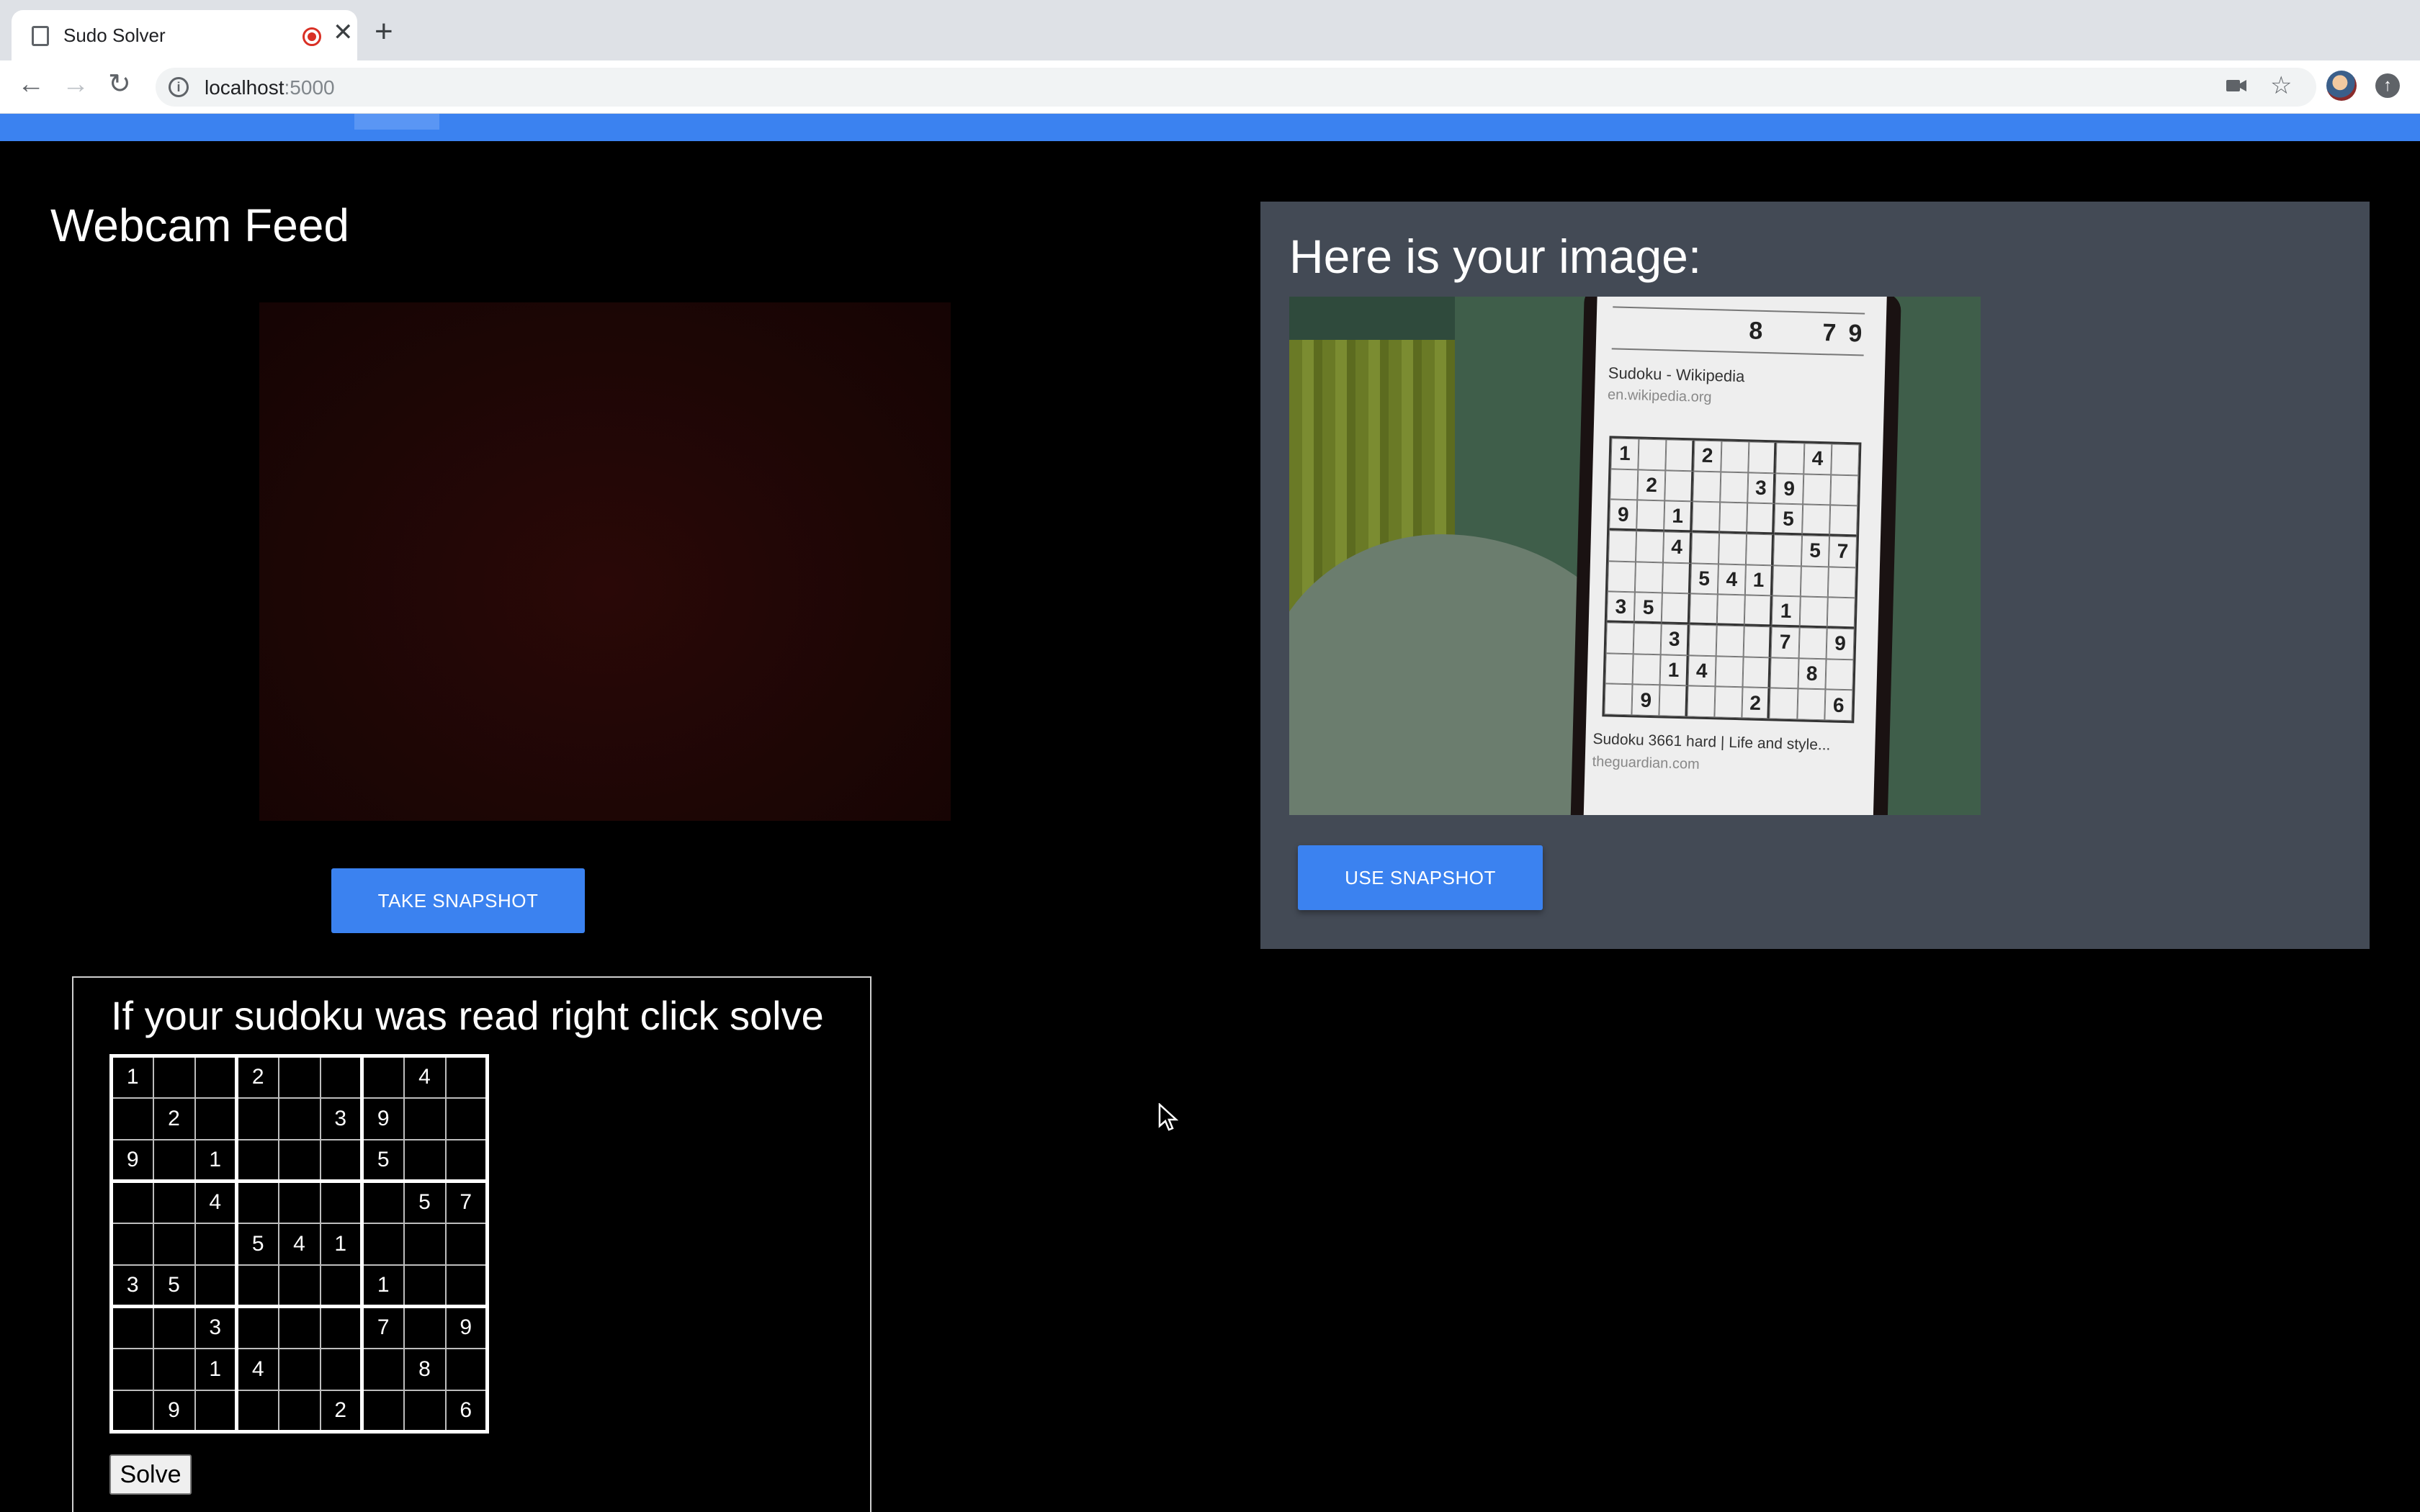  I want to click on new-tab-button: +, so click(384, 32).